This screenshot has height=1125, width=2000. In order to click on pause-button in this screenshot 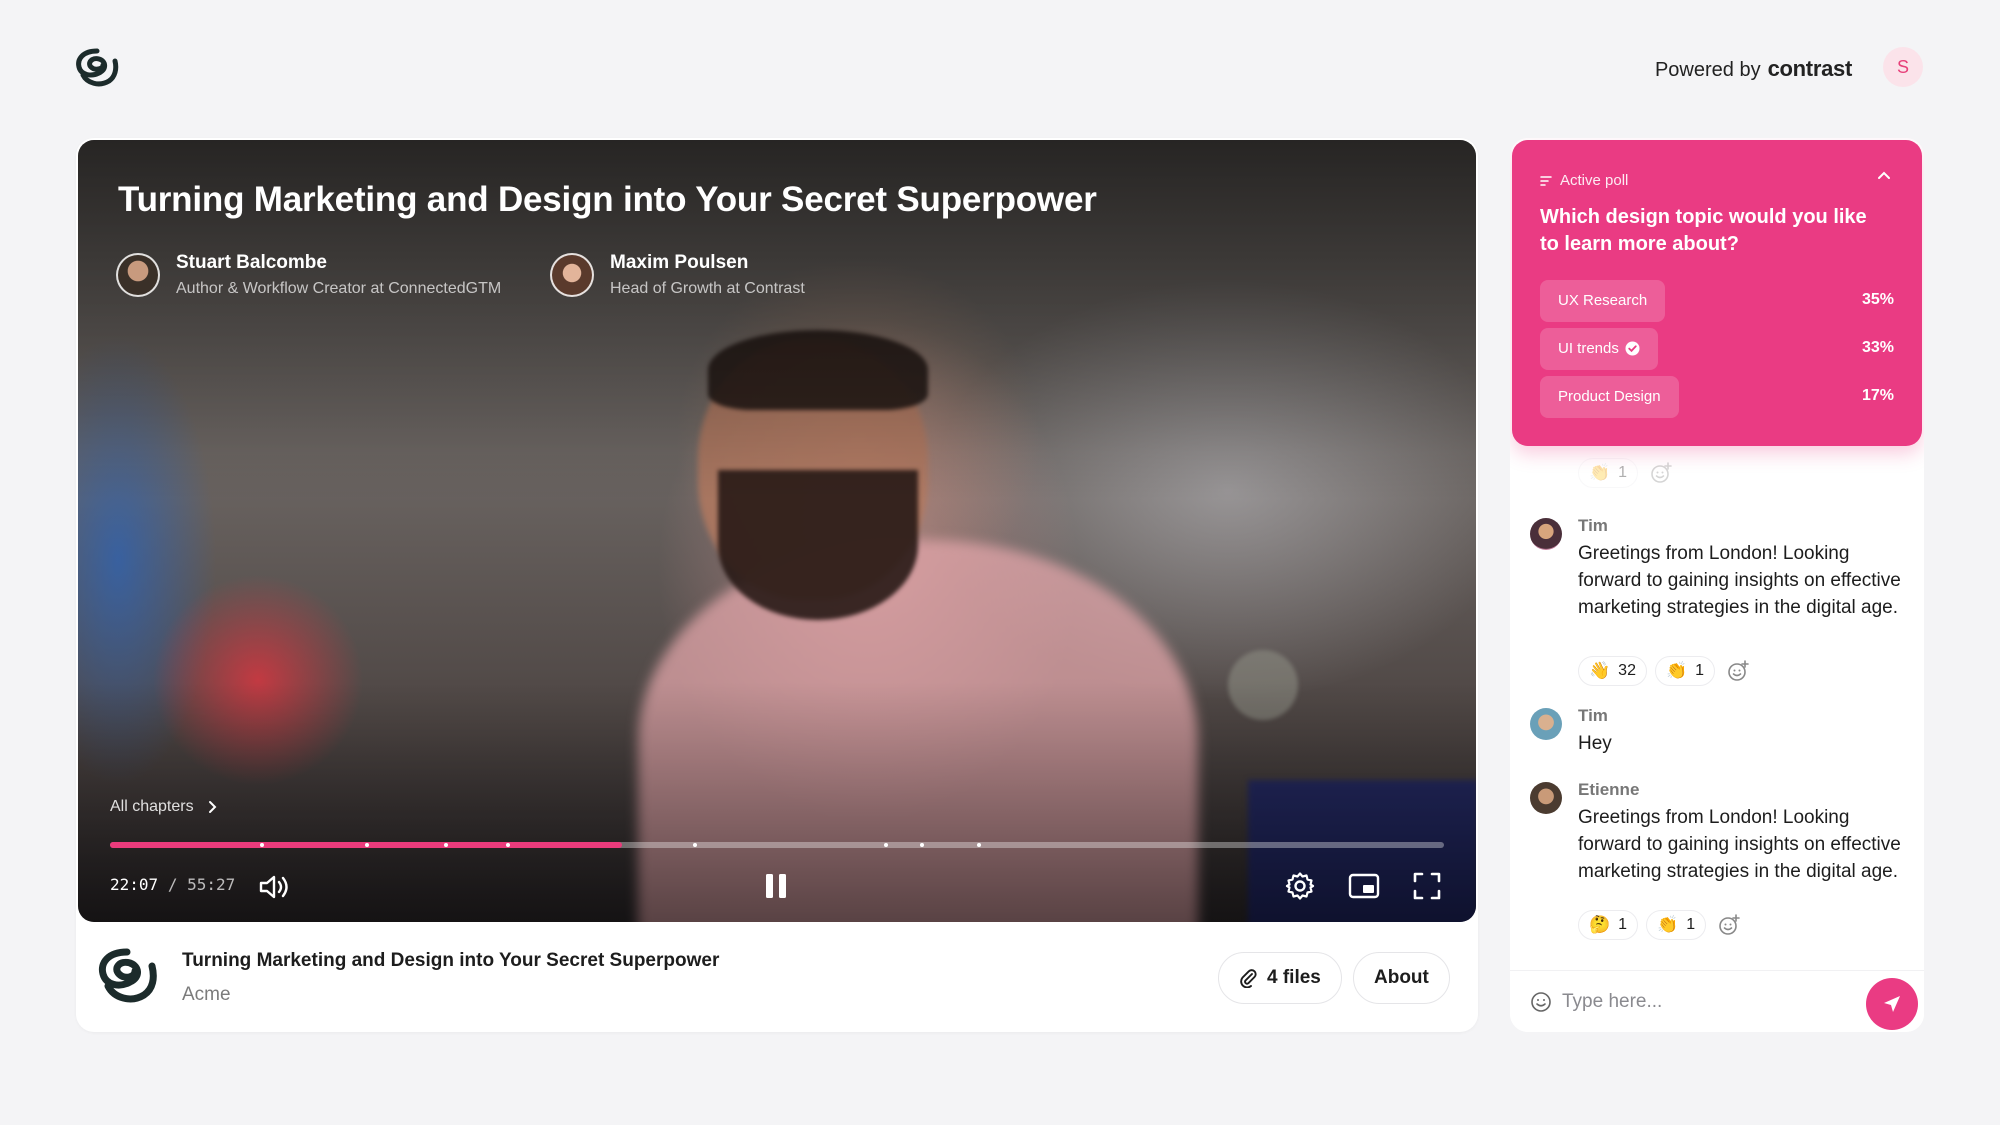, I will do `click(776, 886)`.